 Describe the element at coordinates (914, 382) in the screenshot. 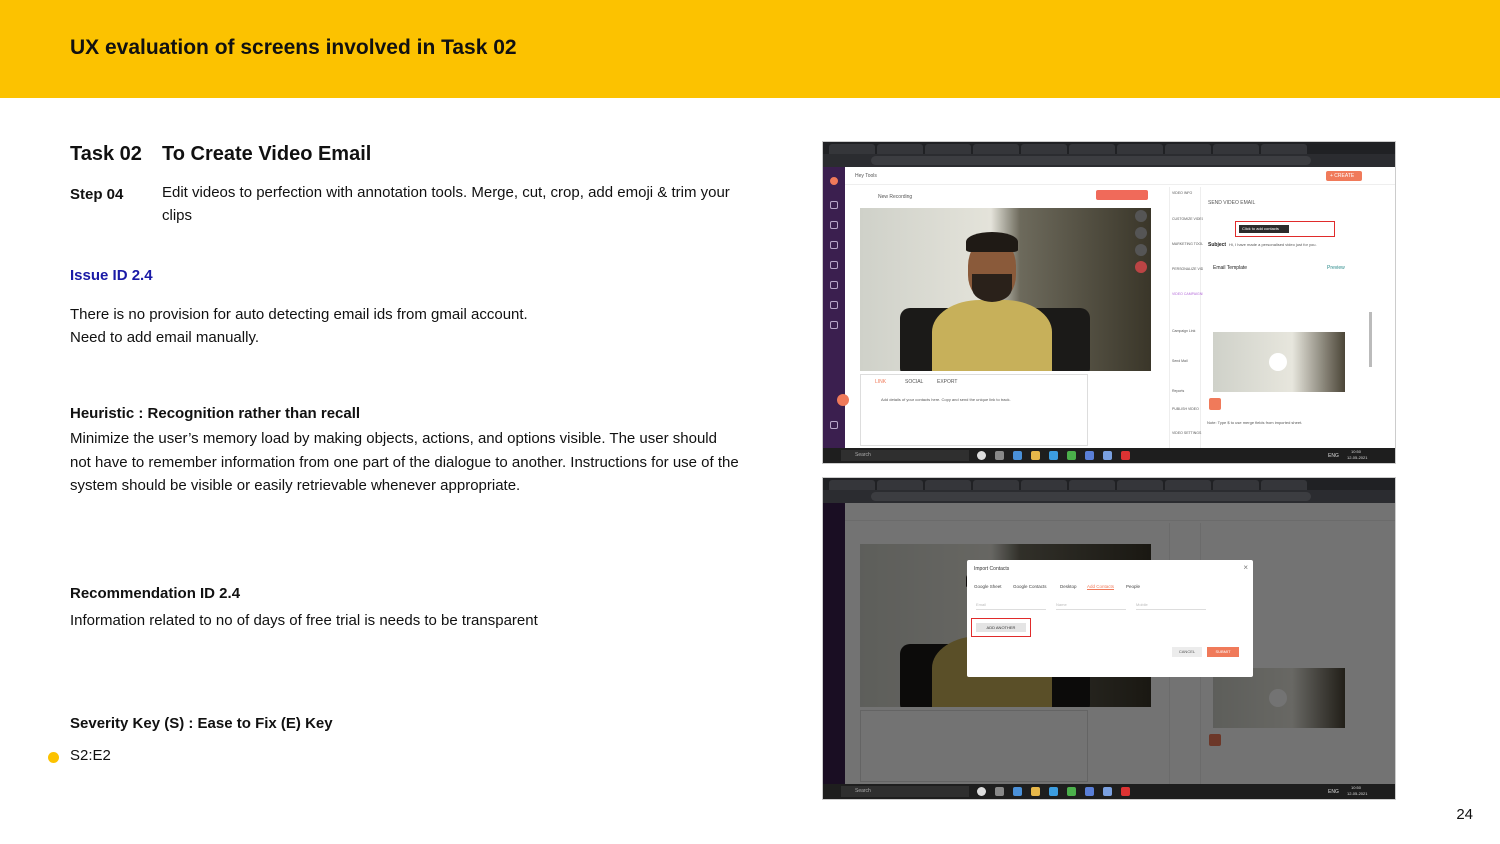

I see `share-tab-social: SOCIAL` at that location.